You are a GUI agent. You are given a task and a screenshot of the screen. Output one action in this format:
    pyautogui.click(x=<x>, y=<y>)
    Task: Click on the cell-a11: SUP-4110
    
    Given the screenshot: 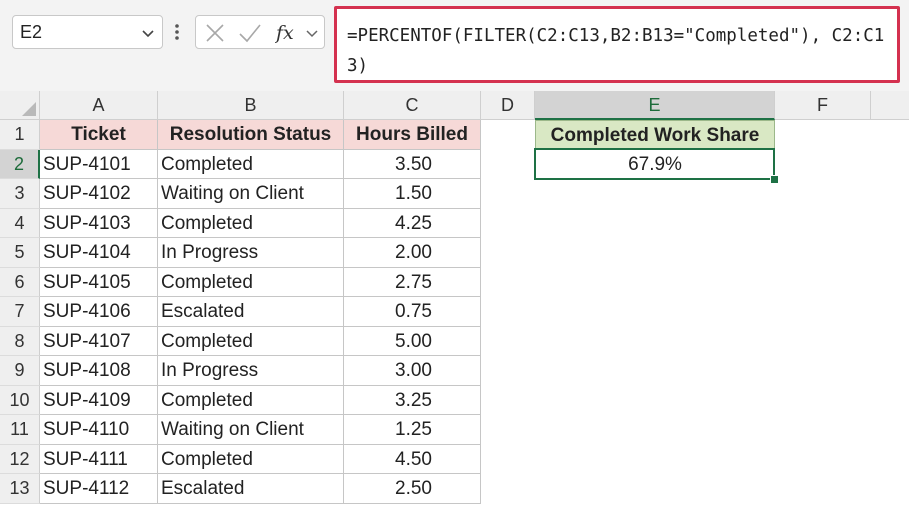 What is the action you would take?
    pyautogui.click(x=99, y=430)
    